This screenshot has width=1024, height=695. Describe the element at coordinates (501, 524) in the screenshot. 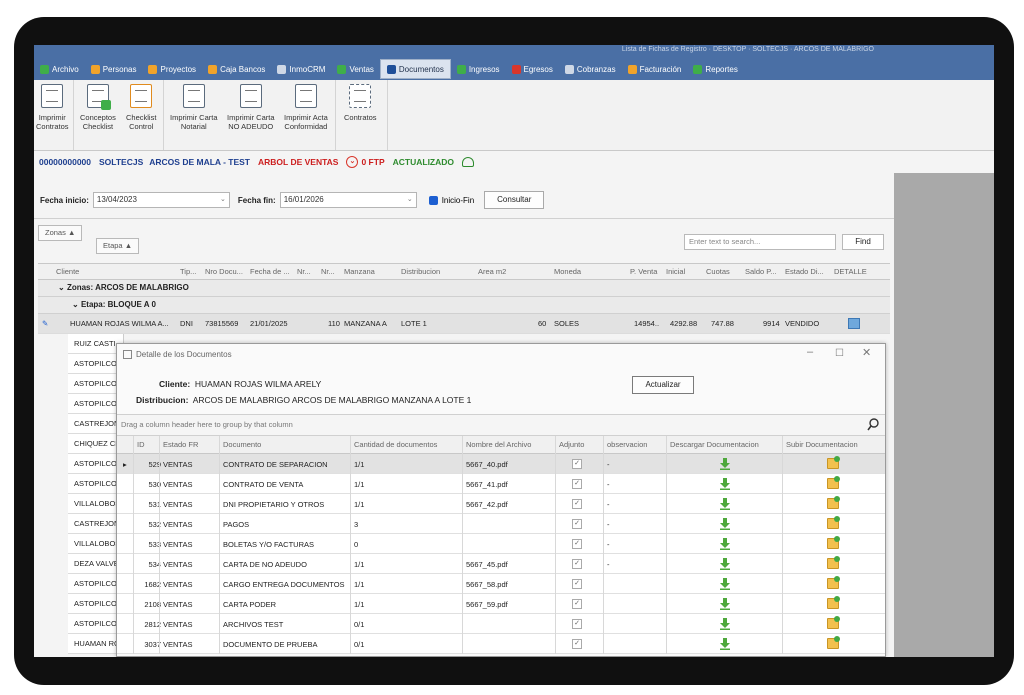

I see `table-row: 532 VENTAS PAGOS 3 - ✓` at that location.